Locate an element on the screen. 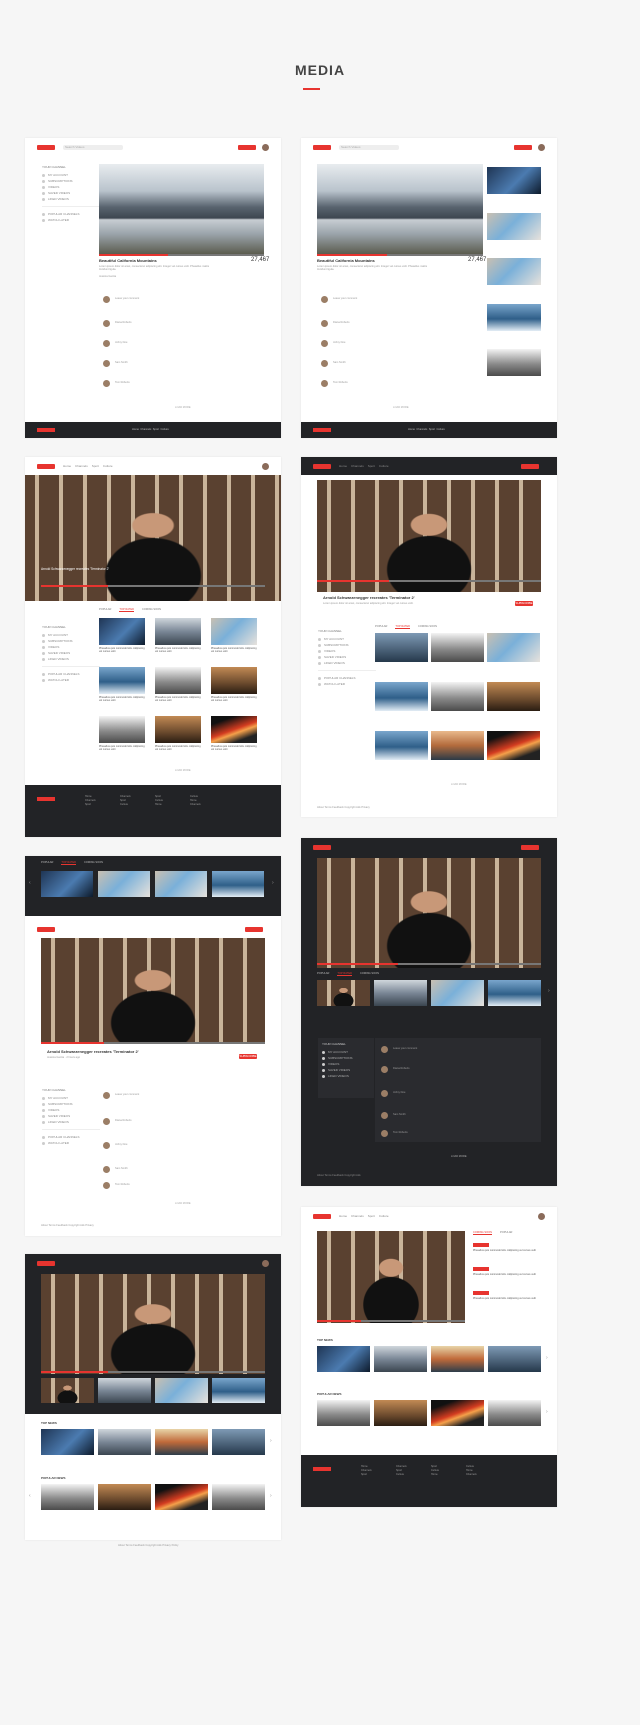  chevron-left-icon: ‹ is located at coordinates (30, 1496).